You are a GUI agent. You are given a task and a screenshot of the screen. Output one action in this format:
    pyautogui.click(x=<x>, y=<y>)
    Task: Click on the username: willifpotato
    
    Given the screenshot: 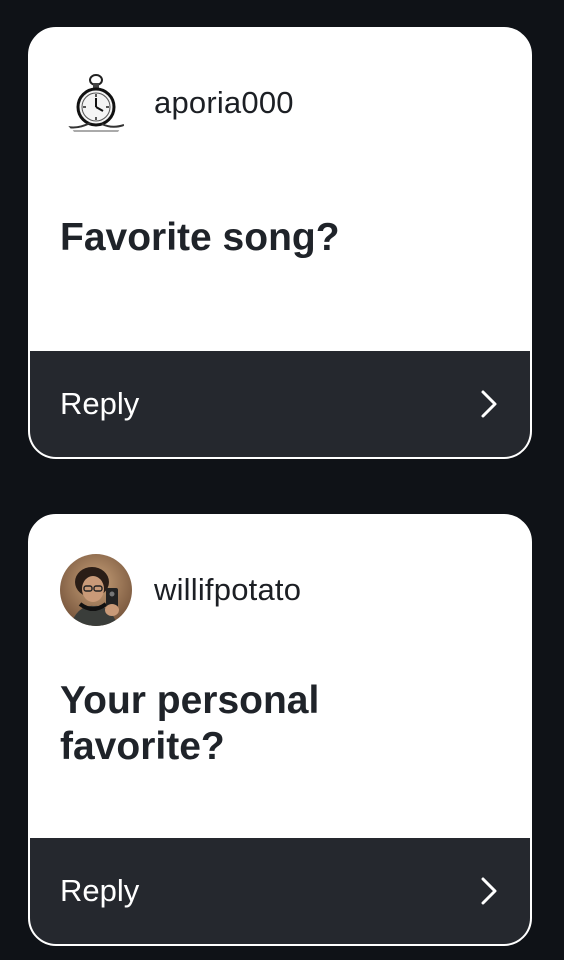 What is the action you would take?
    pyautogui.click(x=227, y=590)
    